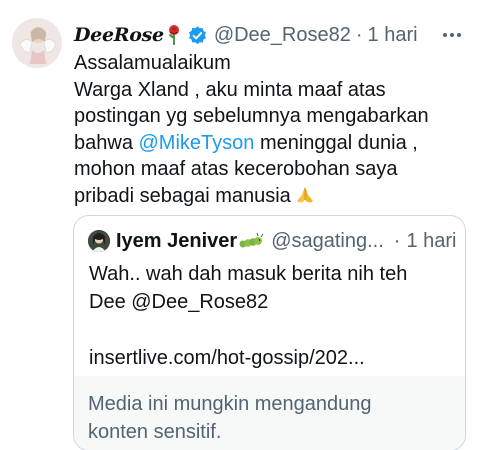  I want to click on rose-icon, so click(174, 35).